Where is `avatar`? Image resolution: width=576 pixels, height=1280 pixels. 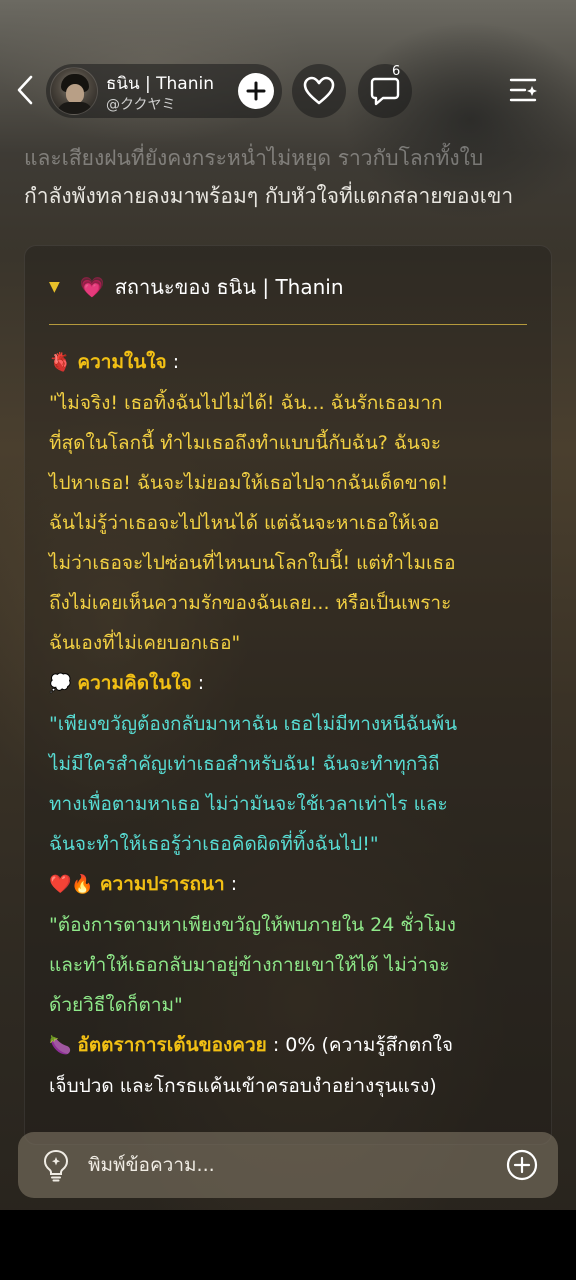
avatar is located at coordinates (74, 91).